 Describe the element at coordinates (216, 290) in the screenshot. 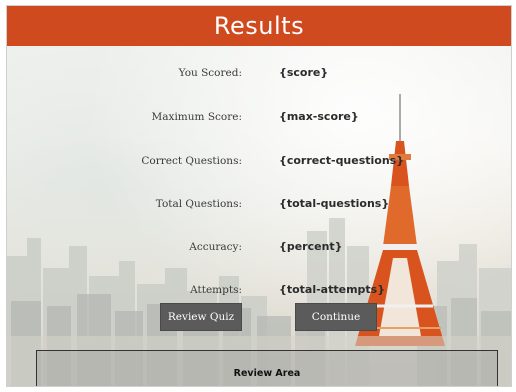

I see `attempts-label: Attempts:` at that location.